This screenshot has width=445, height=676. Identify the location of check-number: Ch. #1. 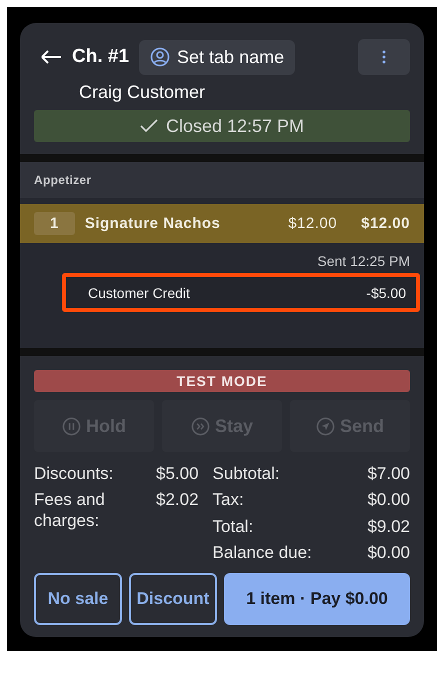
(101, 57).